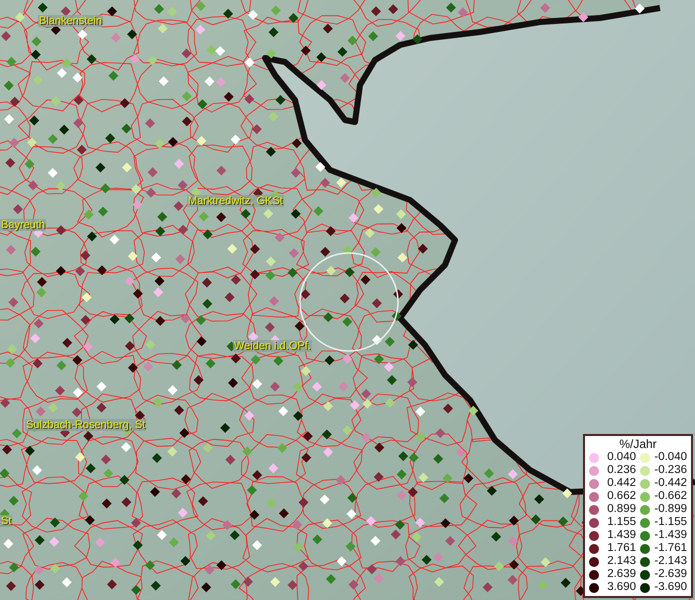 This screenshot has height=600, width=695. Describe the element at coordinates (670, 509) in the screenshot. I see `legend-label: -0.899` at that location.